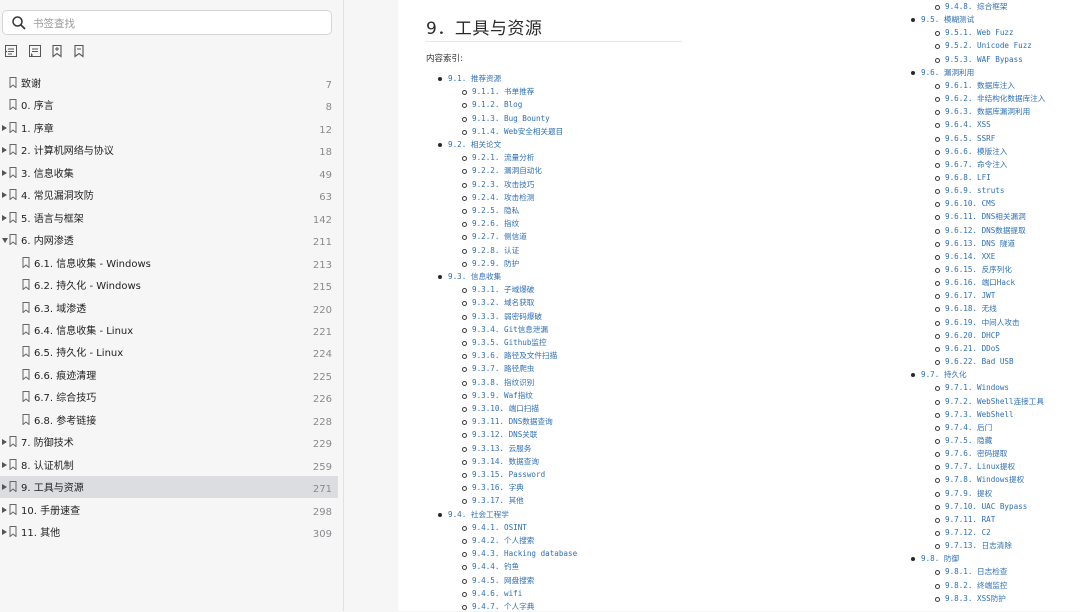 This screenshot has height=612, width=1080. Describe the element at coordinates (971, 165) in the screenshot. I see `index-subsection-link: 9.6.7. 命令注入` at that location.